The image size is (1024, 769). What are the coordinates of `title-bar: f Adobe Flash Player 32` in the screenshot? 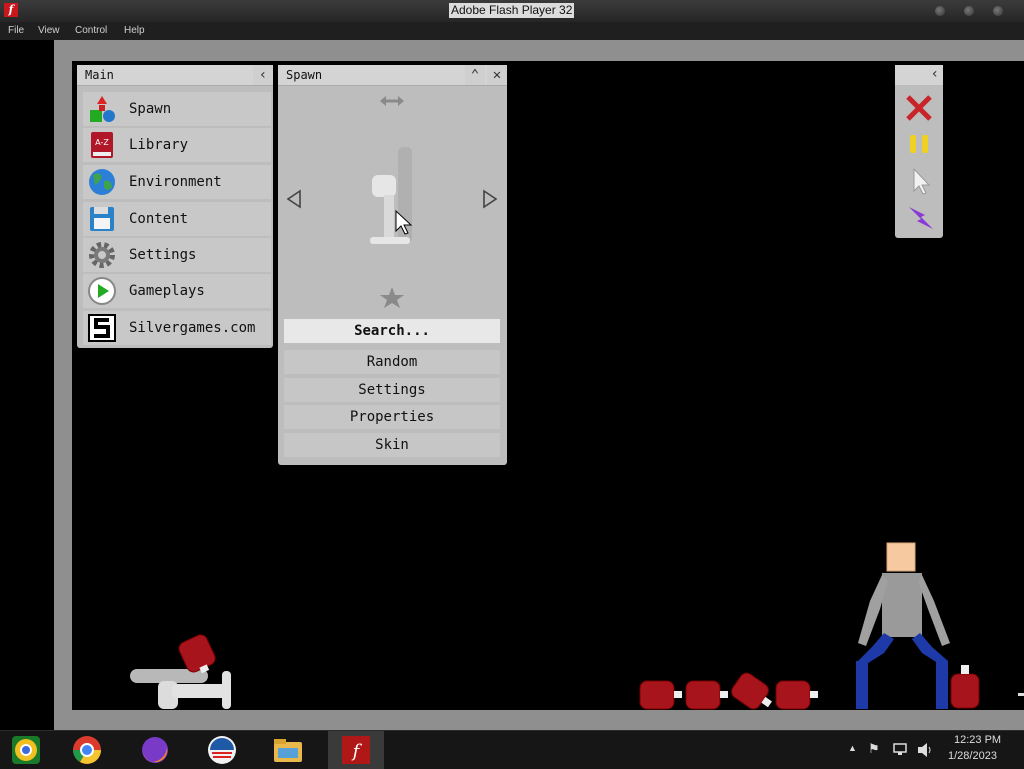 It's located at (512, 11).